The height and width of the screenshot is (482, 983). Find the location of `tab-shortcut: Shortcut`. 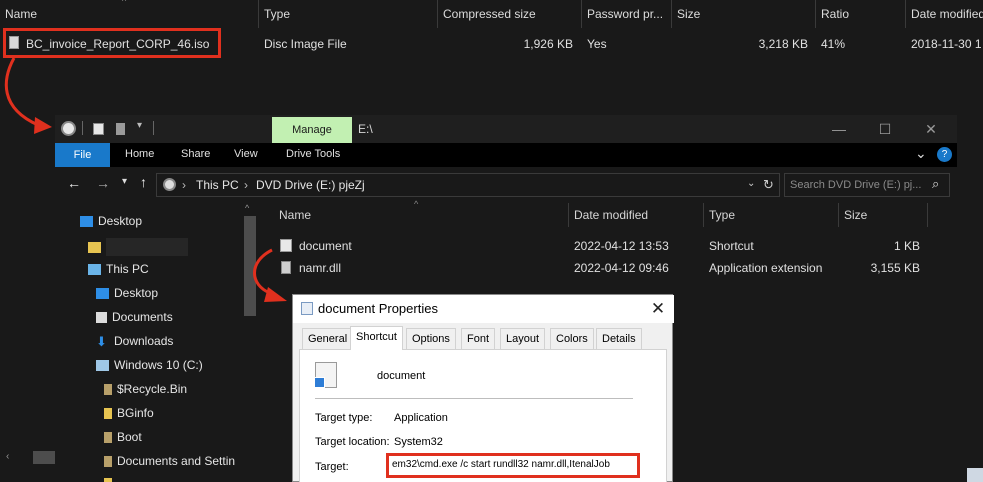

tab-shortcut: Shortcut is located at coordinates (376, 338).